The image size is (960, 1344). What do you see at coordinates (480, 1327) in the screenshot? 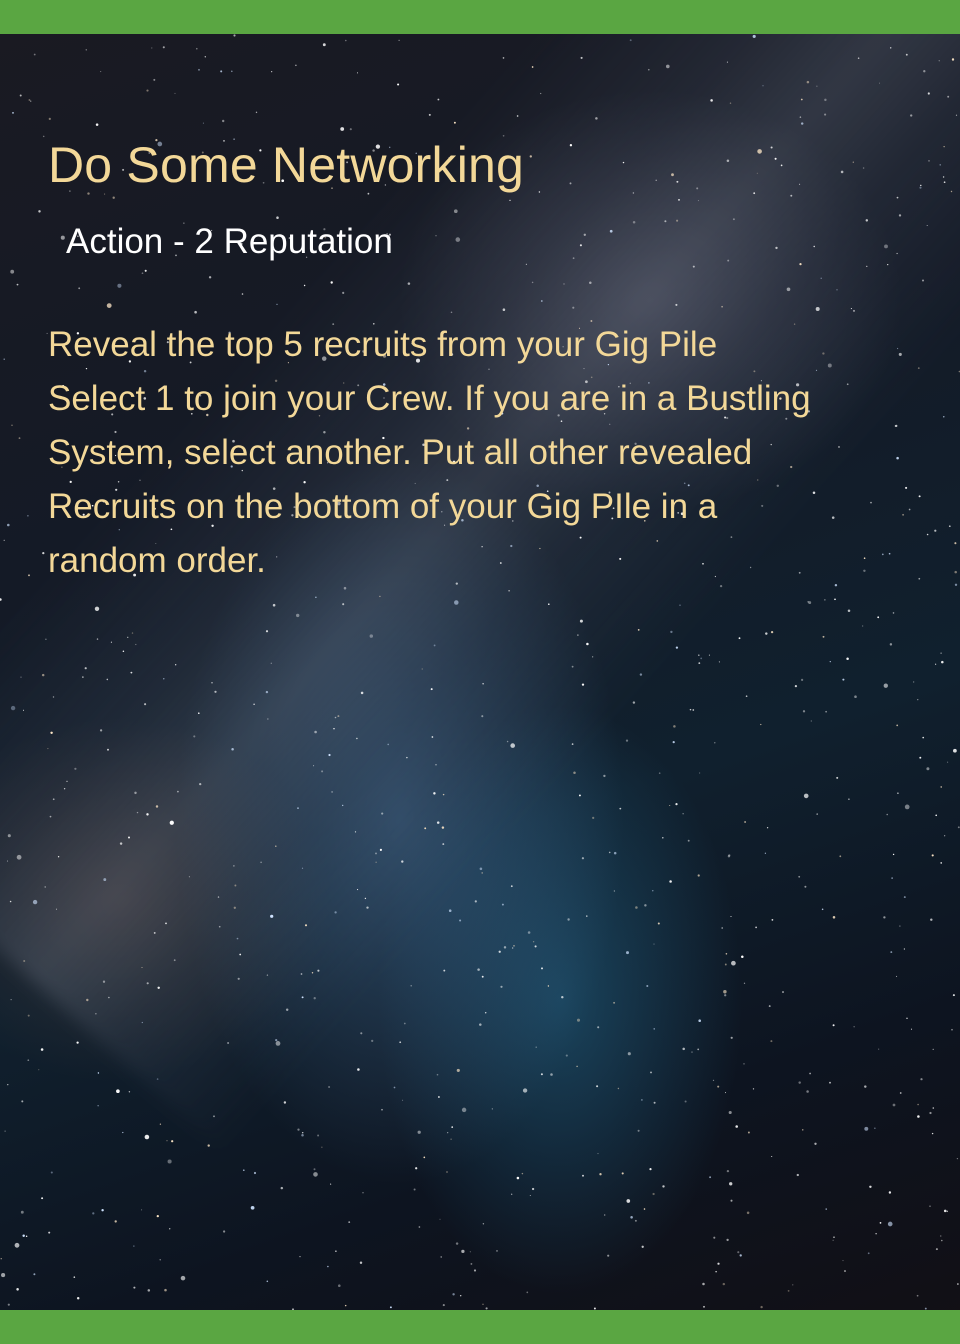
I see `bottom-frame-bar` at bounding box center [480, 1327].